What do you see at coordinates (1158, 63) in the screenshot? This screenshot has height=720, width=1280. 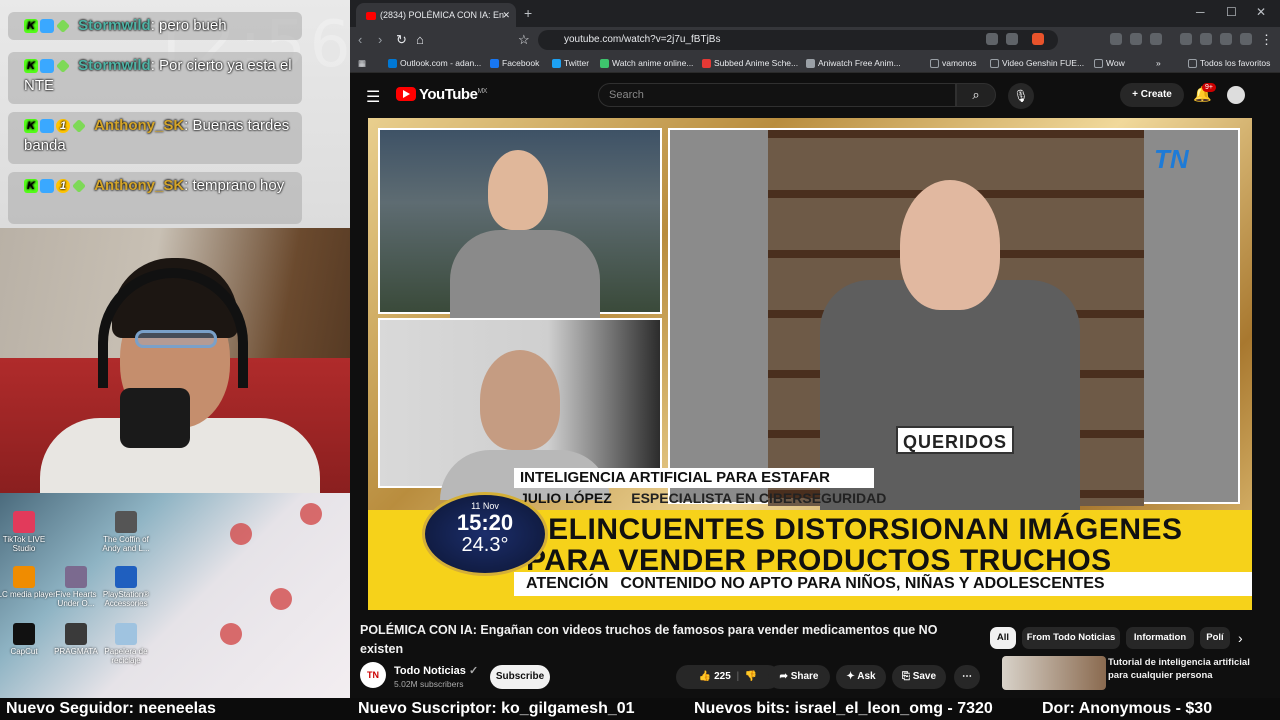 I see `more-bookmarks-icon: »` at bounding box center [1158, 63].